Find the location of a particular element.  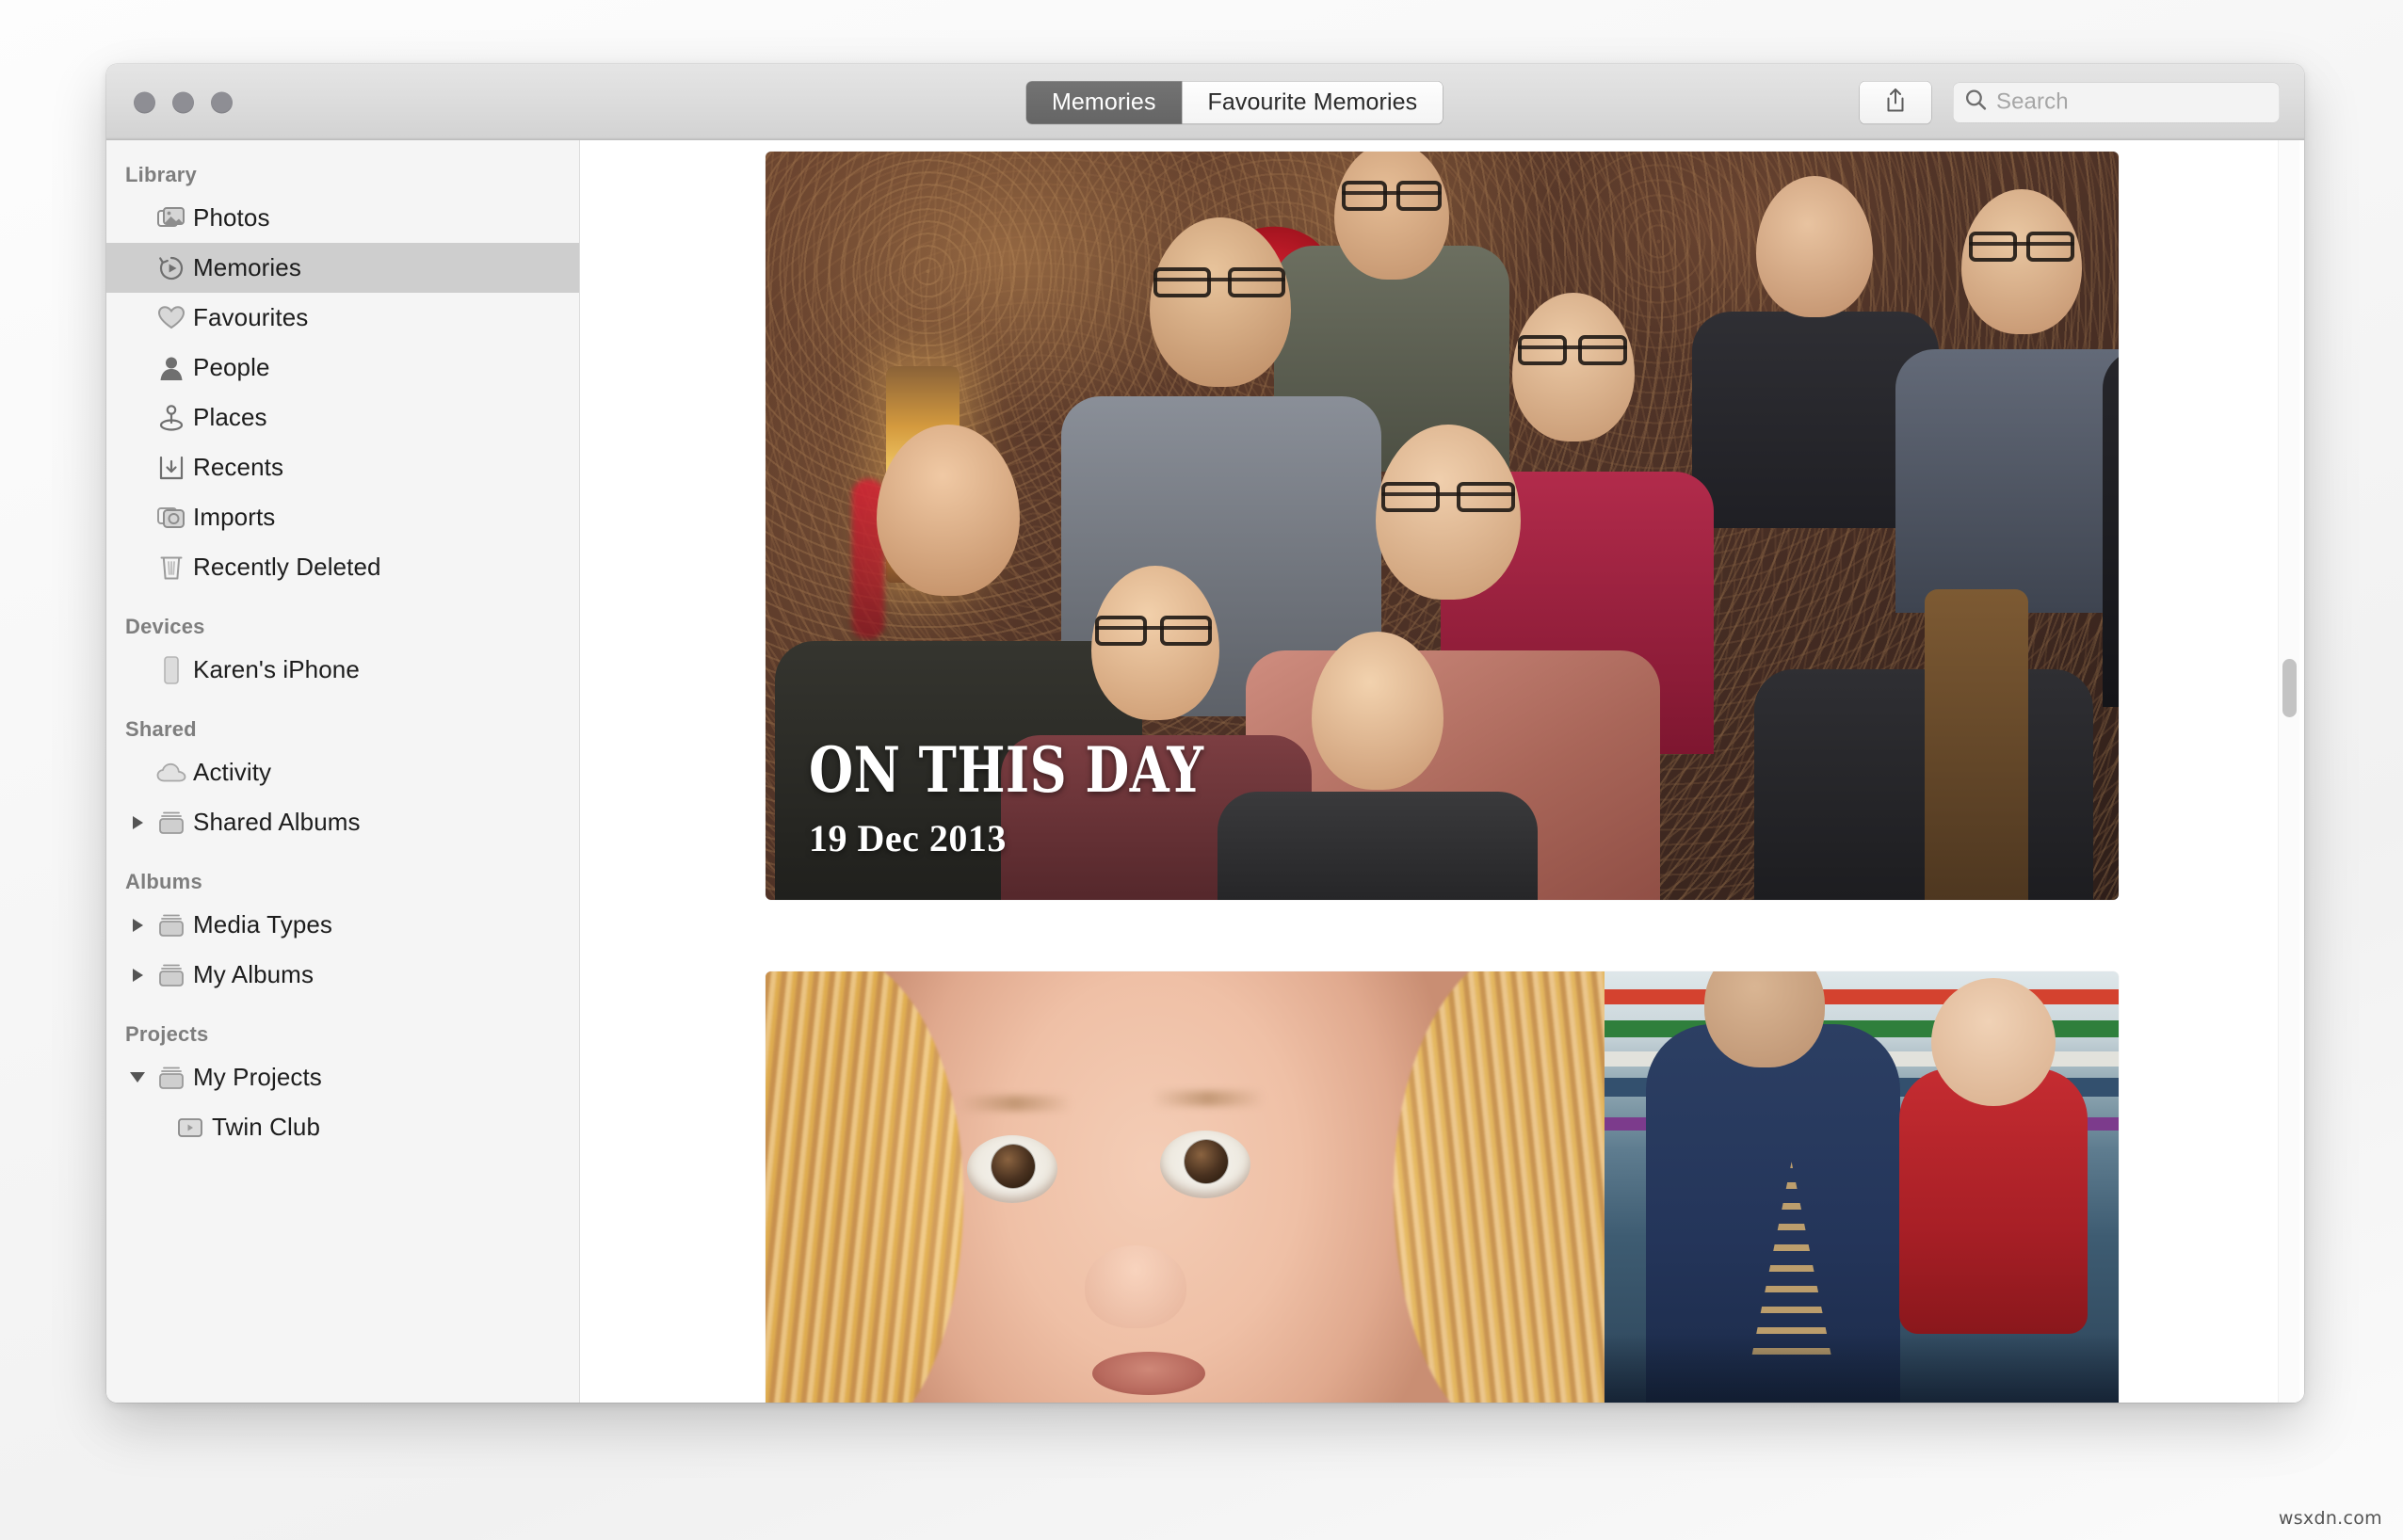

sidebar-section-albums: Albums Media Types My Albums is located at coordinates (342, 932).